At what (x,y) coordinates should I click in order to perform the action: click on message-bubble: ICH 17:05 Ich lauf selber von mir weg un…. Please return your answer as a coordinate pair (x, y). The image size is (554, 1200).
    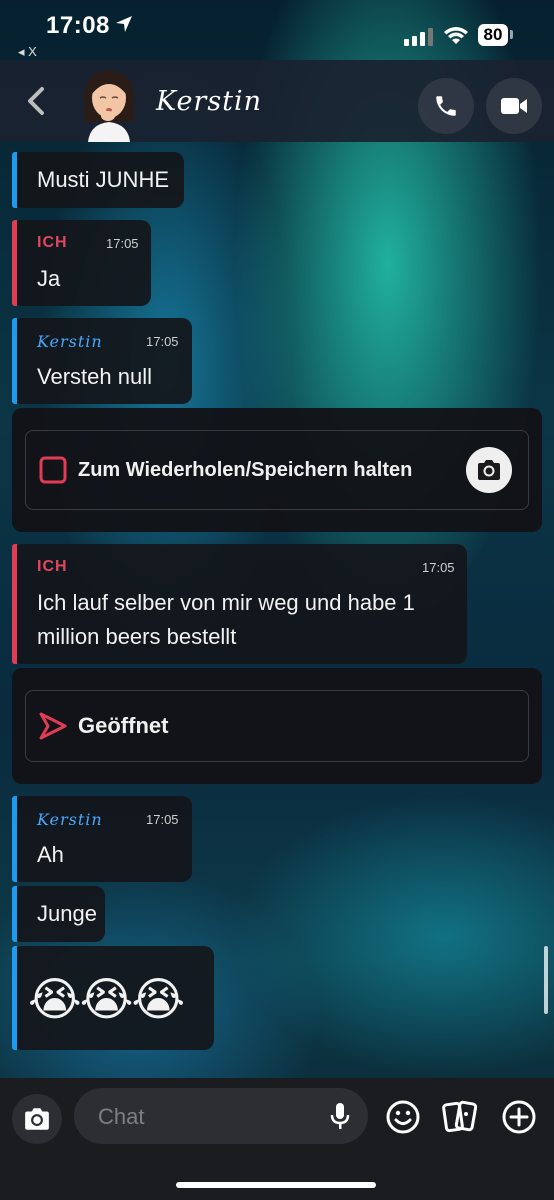
    Looking at the image, I should click on (239, 604).